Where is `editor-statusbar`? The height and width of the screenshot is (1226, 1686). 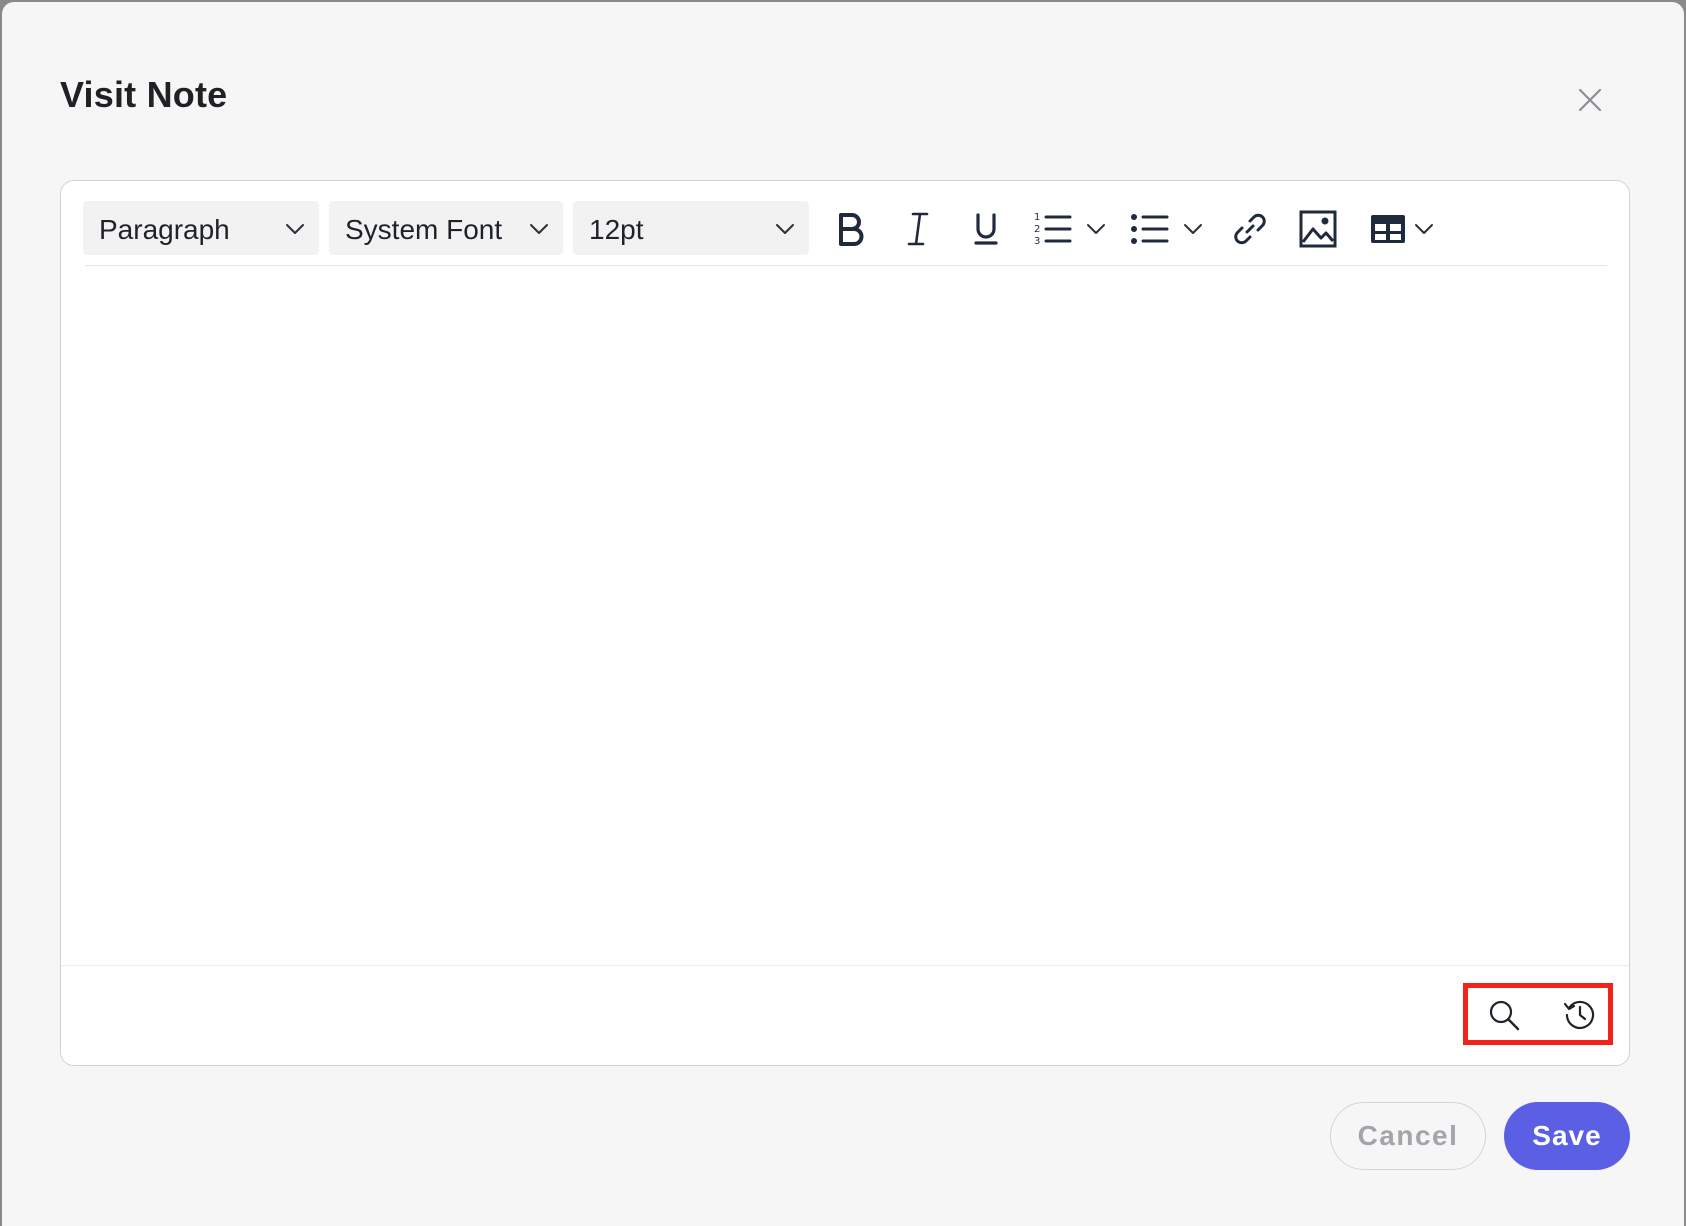 editor-statusbar is located at coordinates (845, 1015).